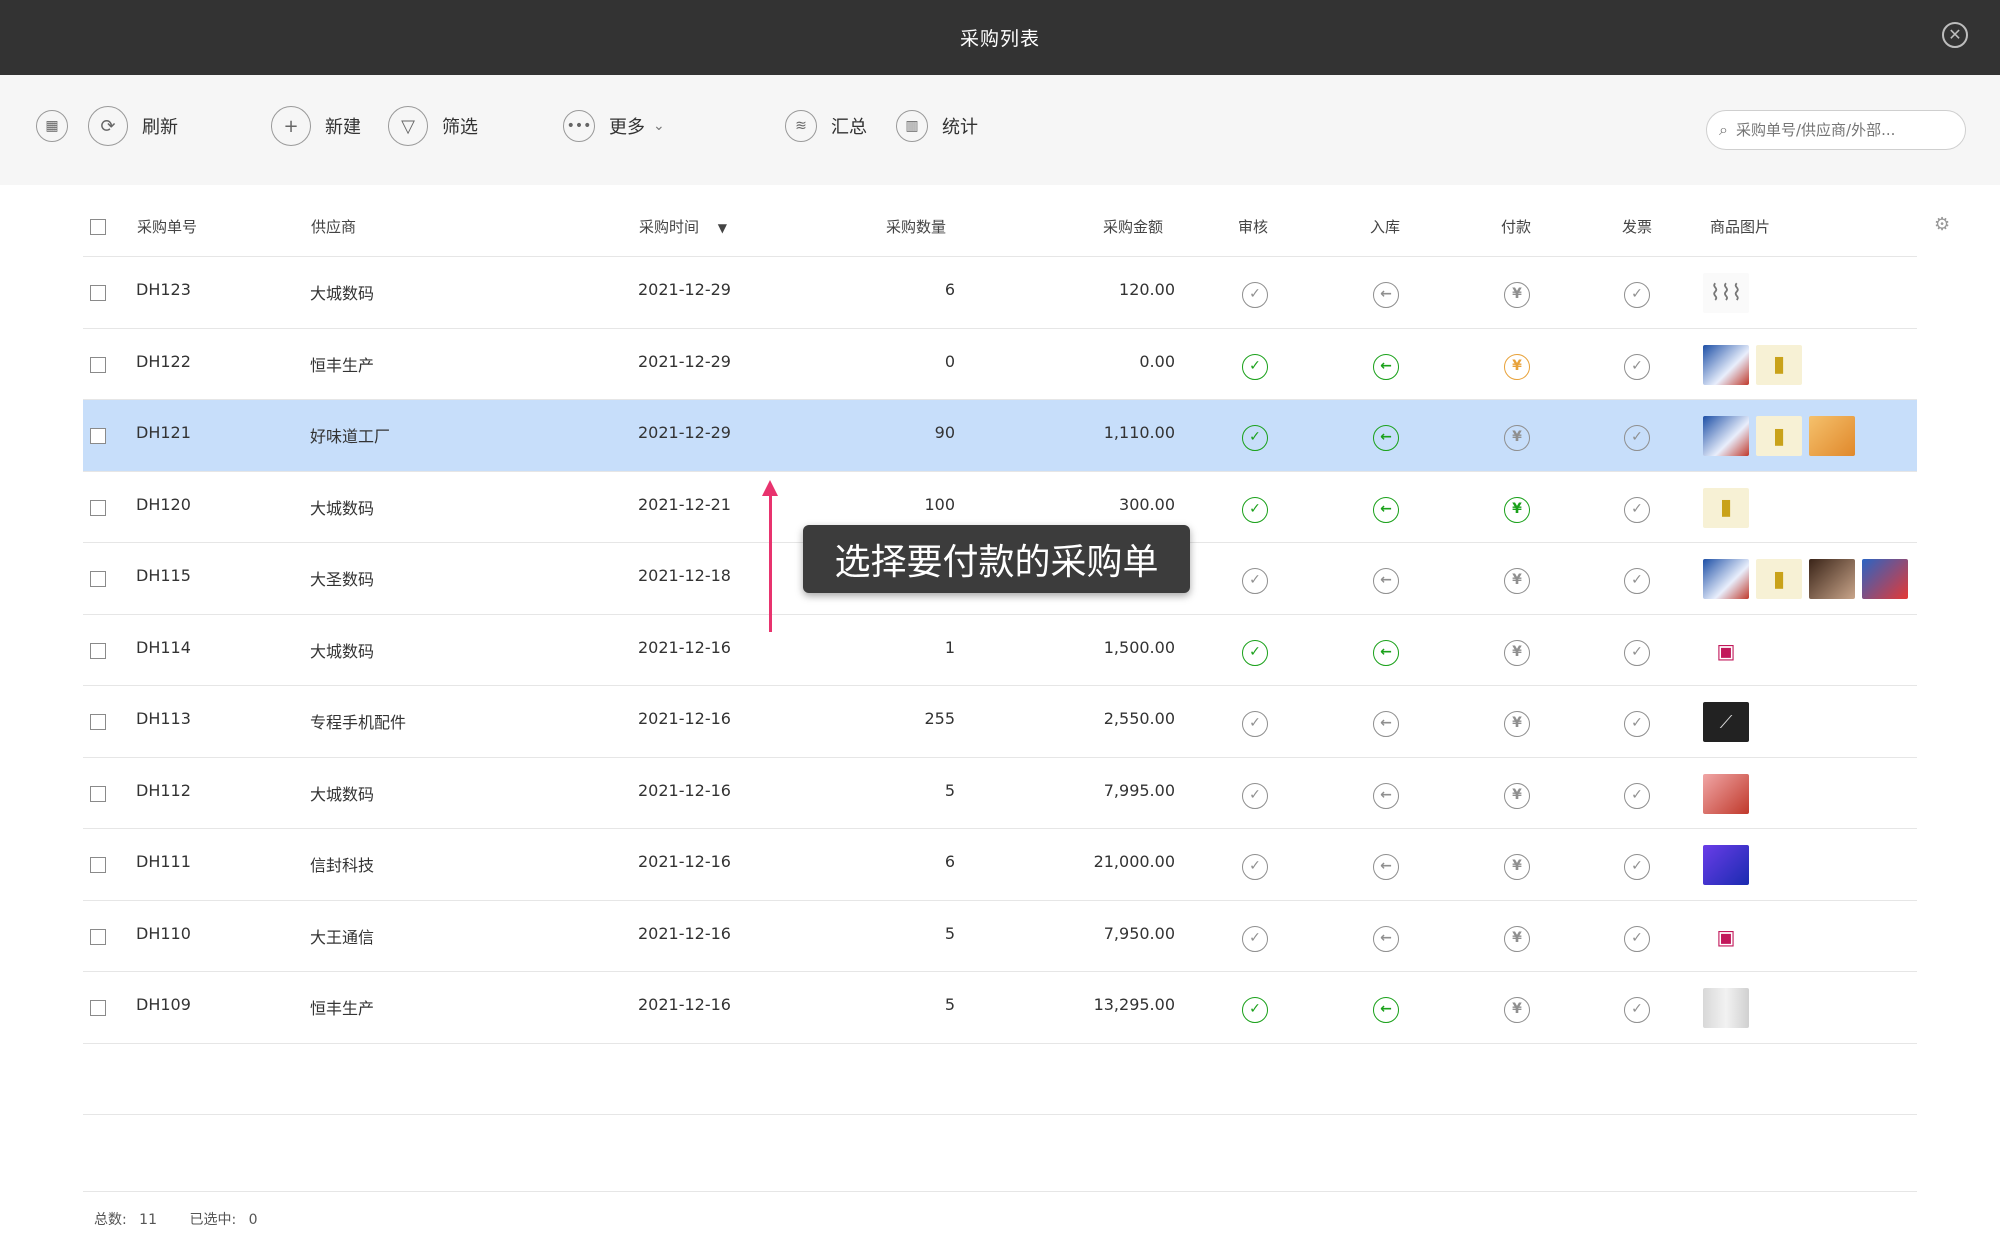 This screenshot has height=1246, width=2000. I want to click on stats-button: ▥ 统计, so click(937, 126).